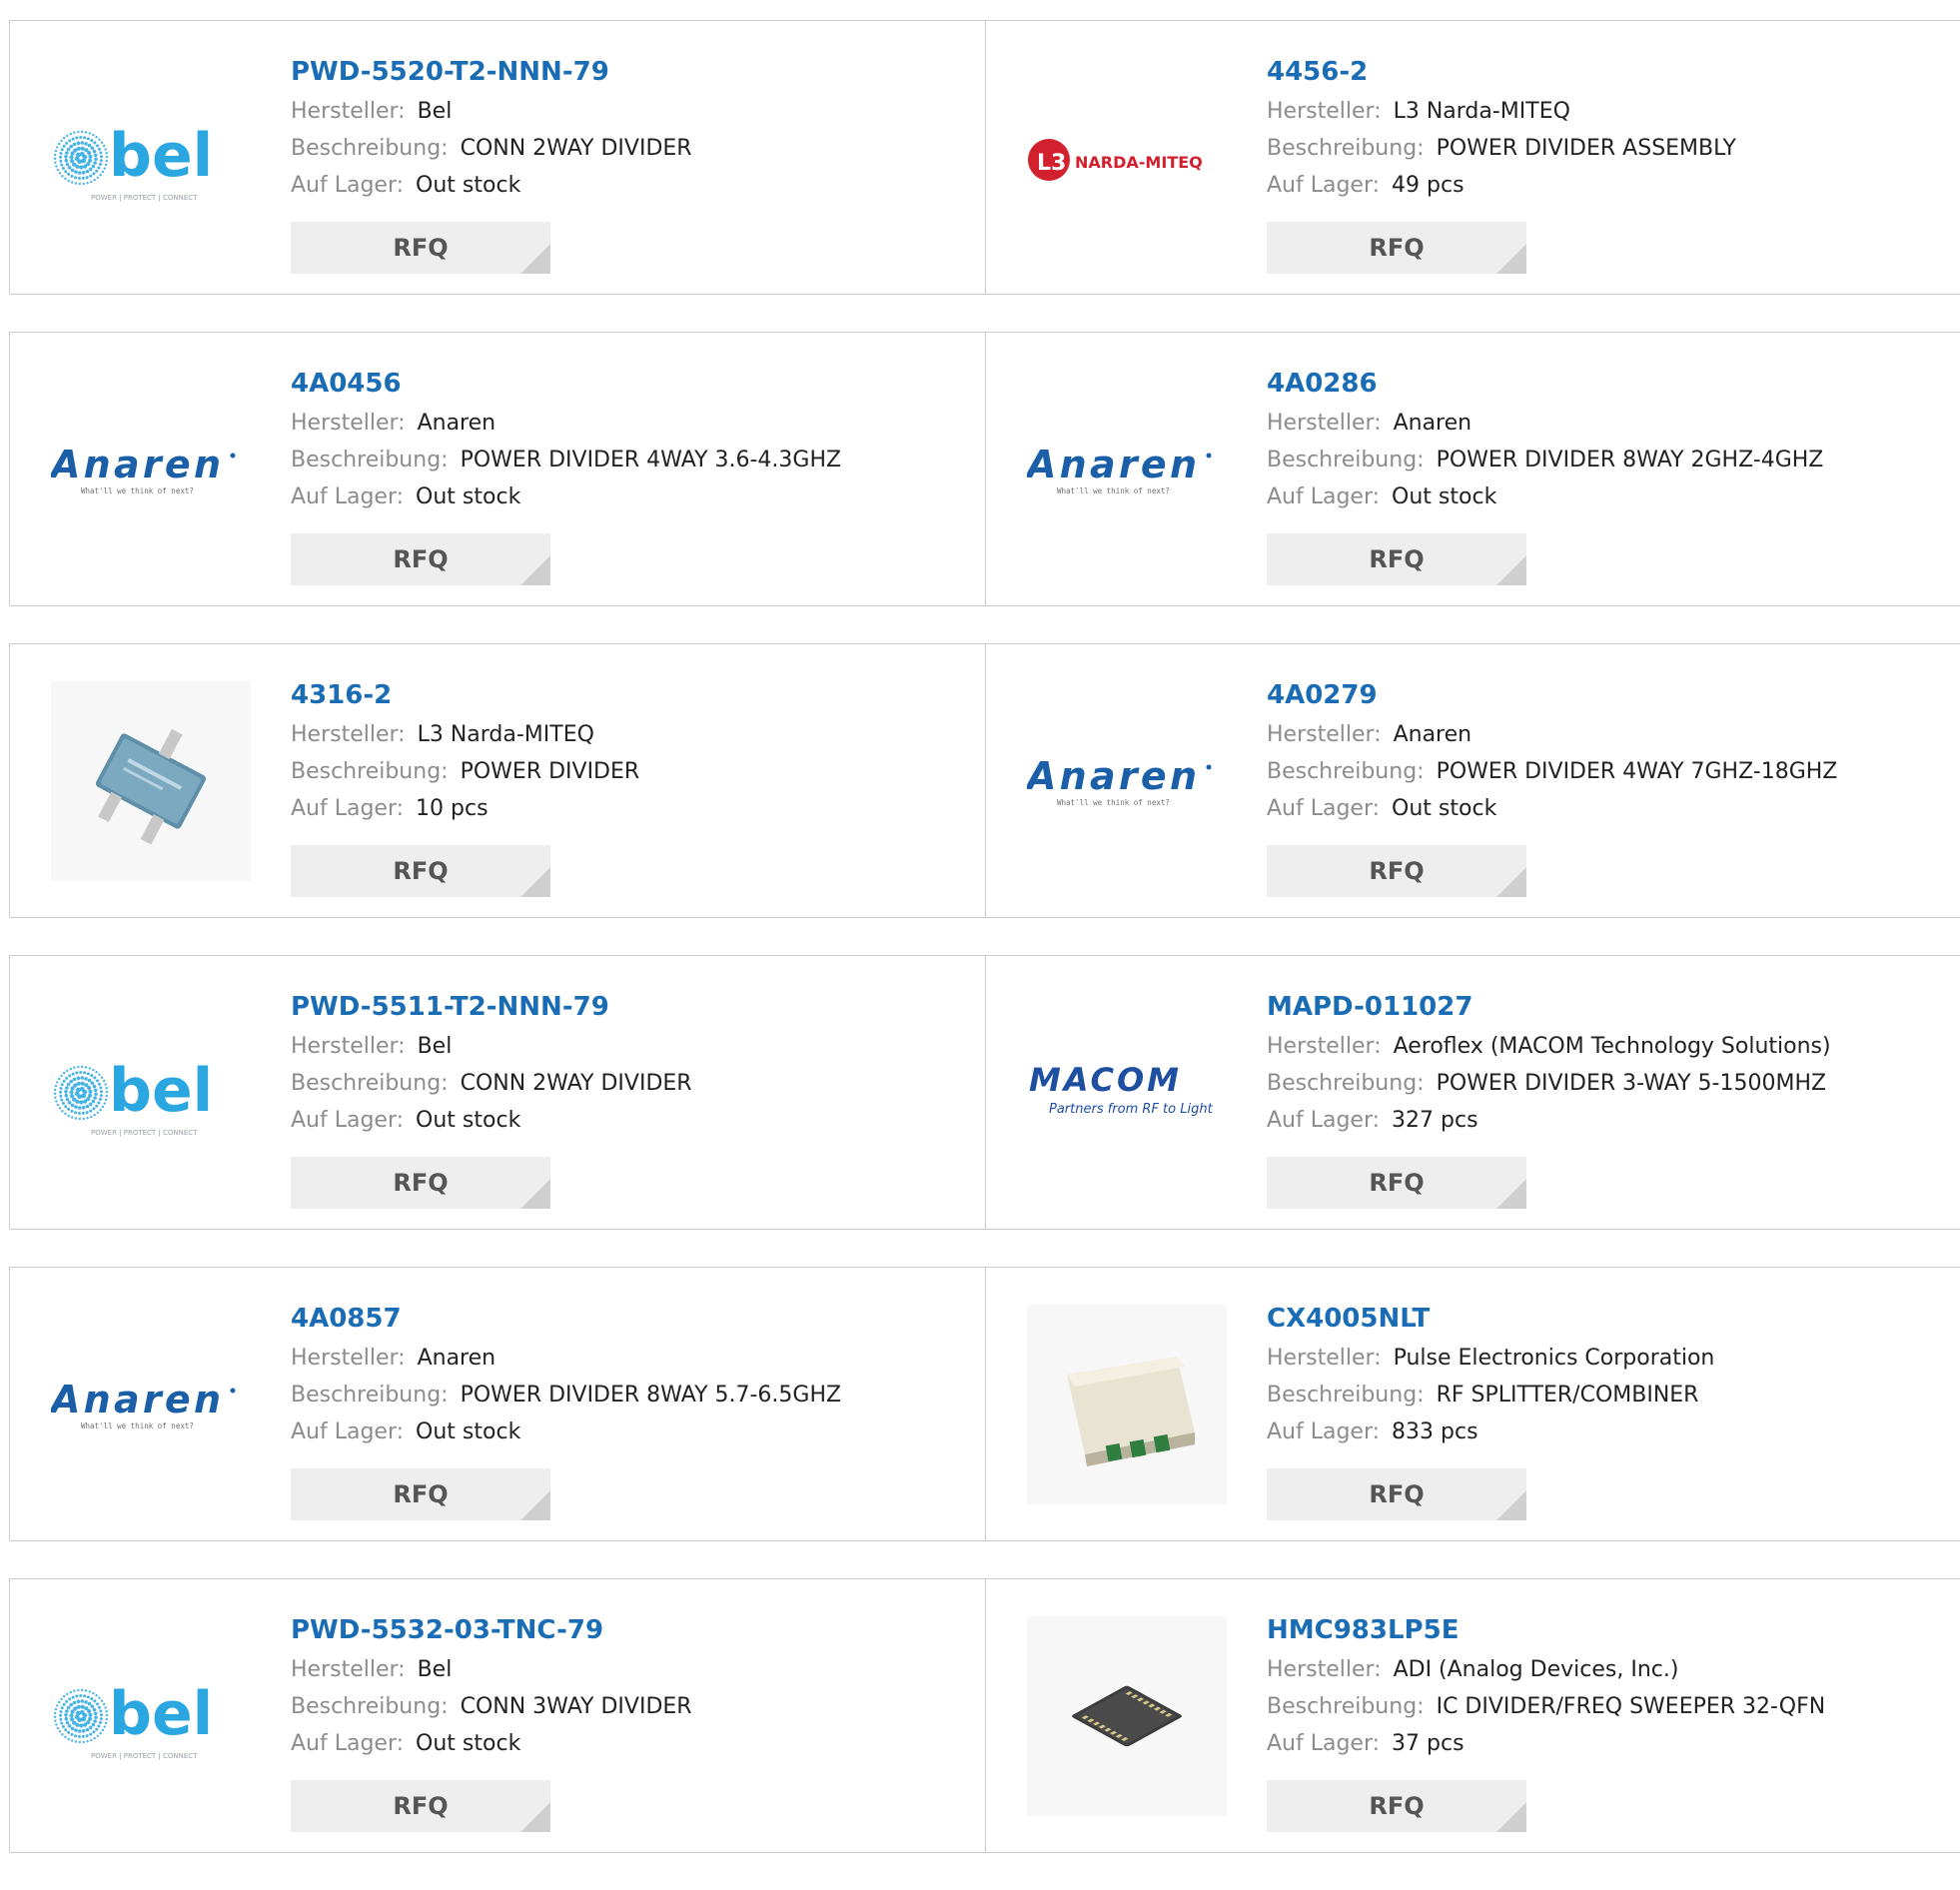 The height and width of the screenshot is (1890, 1960). I want to click on anaren-logo: Anaren What'll we think of next?, so click(1119, 780).